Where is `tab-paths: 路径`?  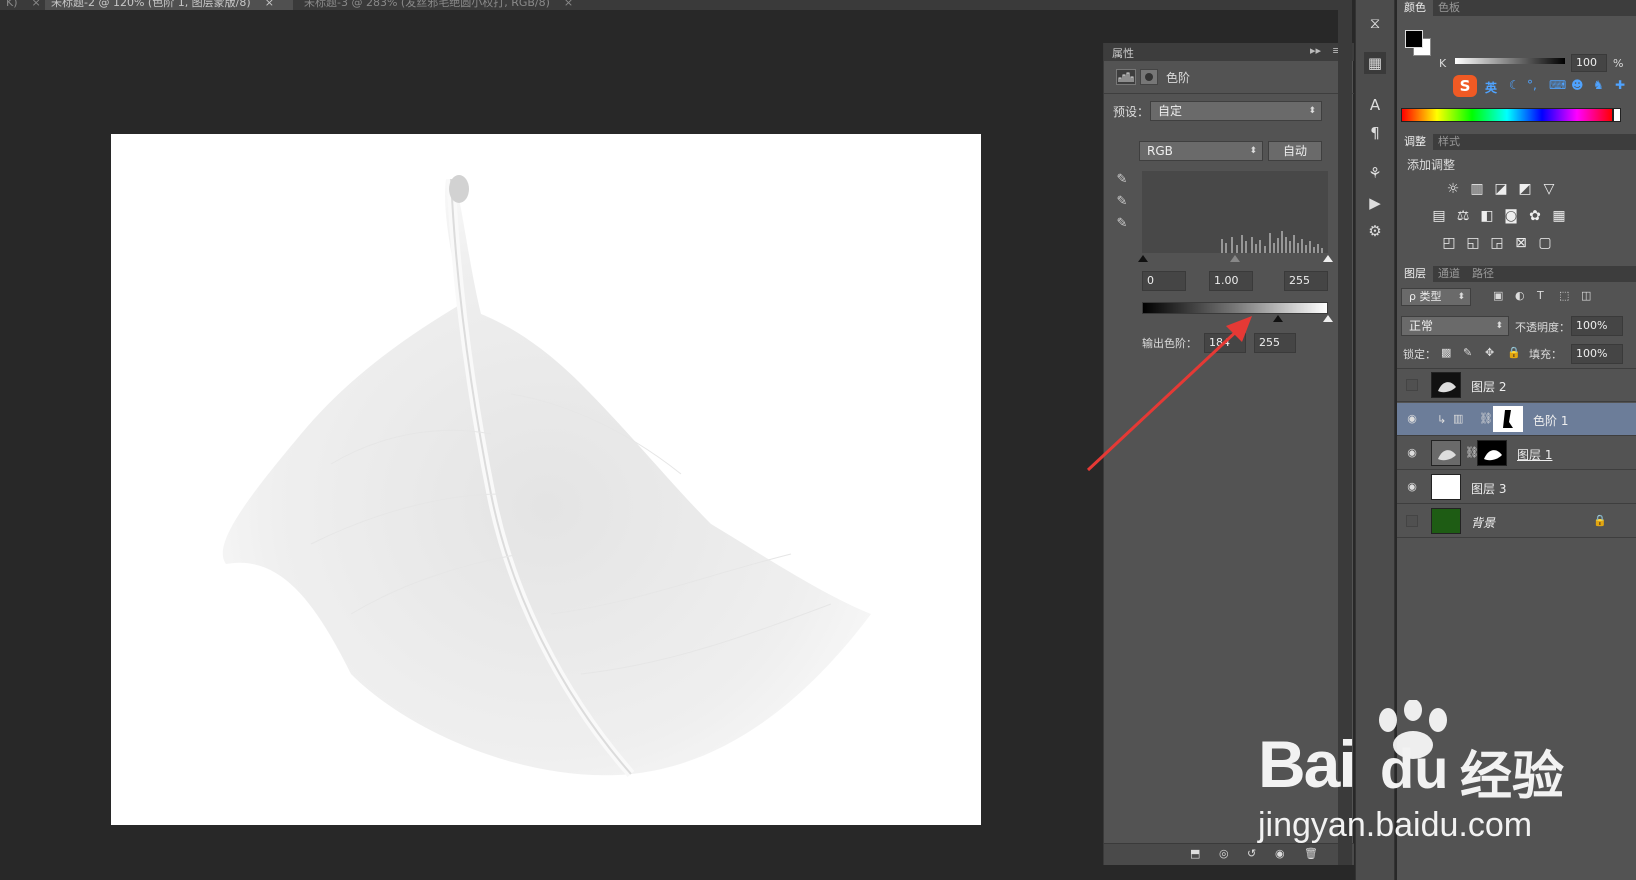
tab-paths: 路径 is located at coordinates (1483, 274).